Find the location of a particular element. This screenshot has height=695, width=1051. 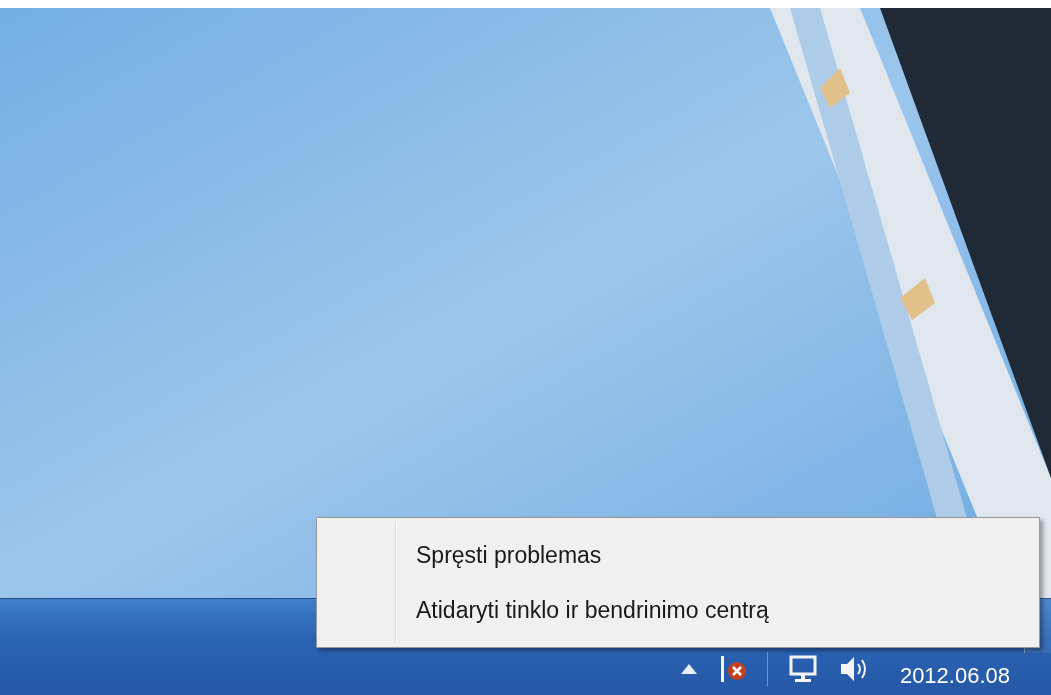

triangle-icon is located at coordinates (688, 669).